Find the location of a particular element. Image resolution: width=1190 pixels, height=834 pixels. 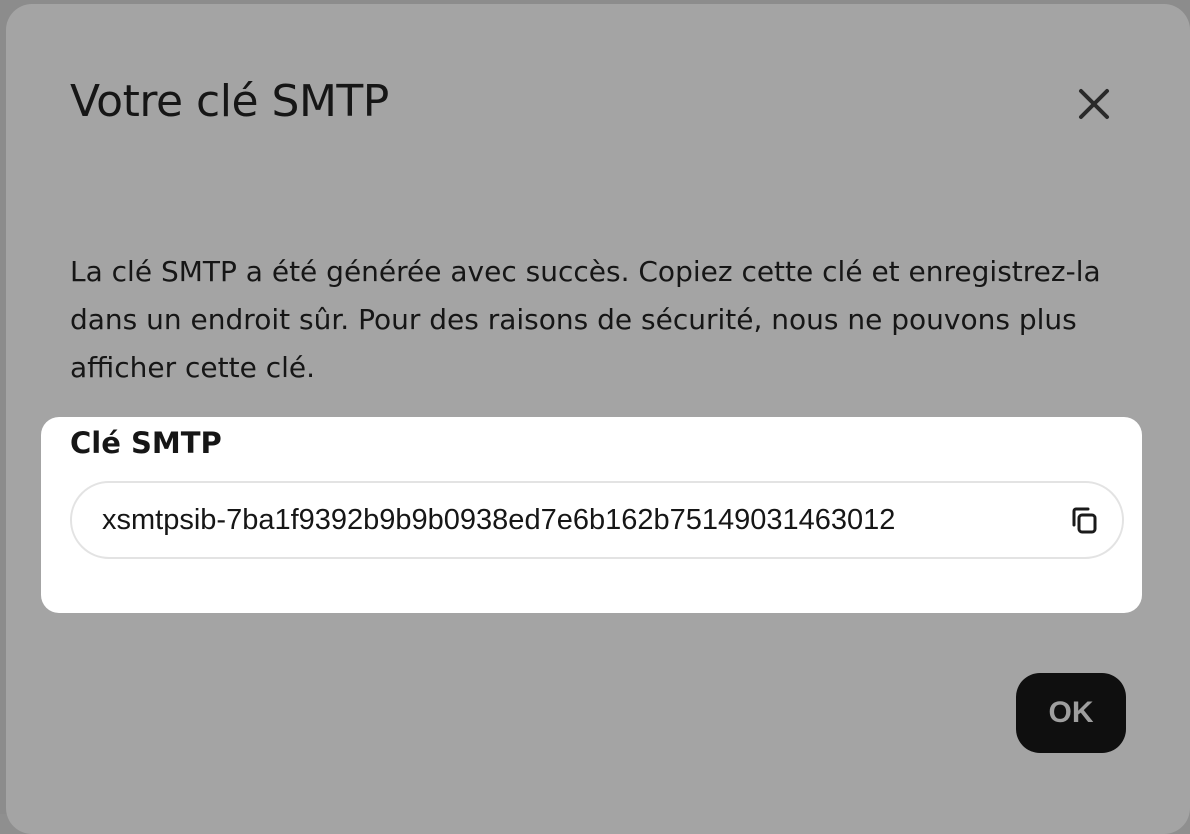

copy-key-button is located at coordinates (1084, 521).